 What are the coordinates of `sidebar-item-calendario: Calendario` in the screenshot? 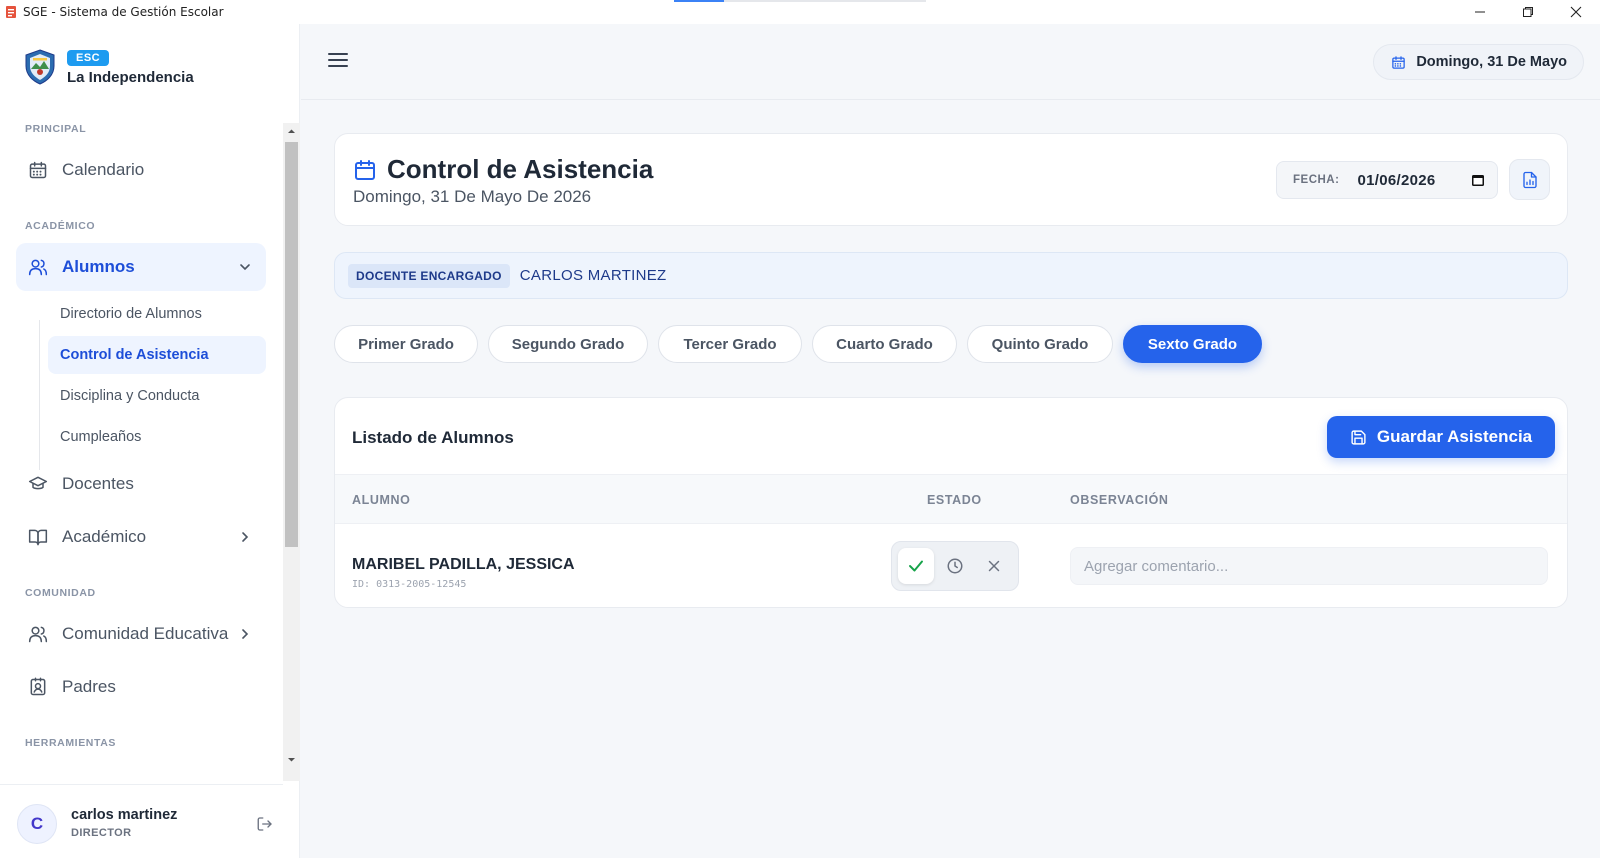 It's located at (141, 170).